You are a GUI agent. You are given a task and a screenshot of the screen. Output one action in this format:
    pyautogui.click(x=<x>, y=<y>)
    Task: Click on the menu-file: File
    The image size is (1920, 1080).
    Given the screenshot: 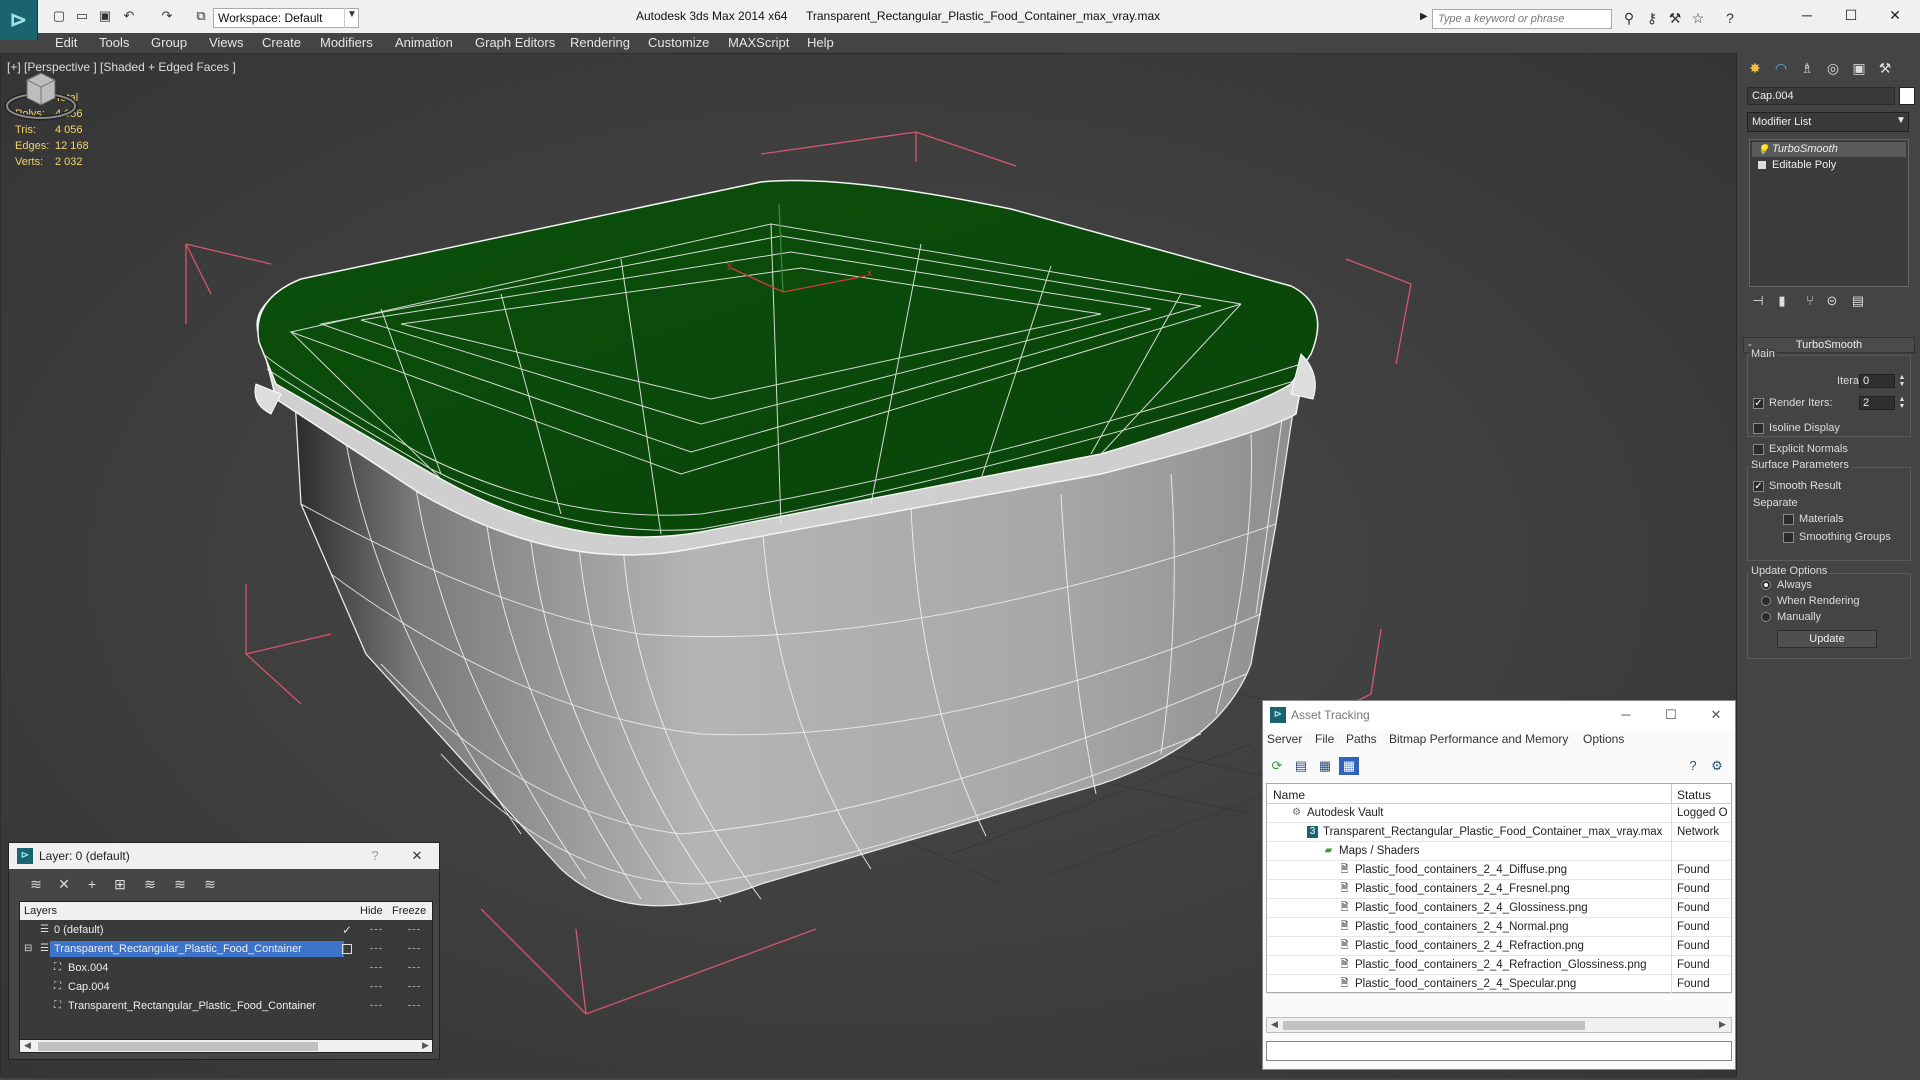 What is the action you would take?
    pyautogui.click(x=1324, y=739)
    